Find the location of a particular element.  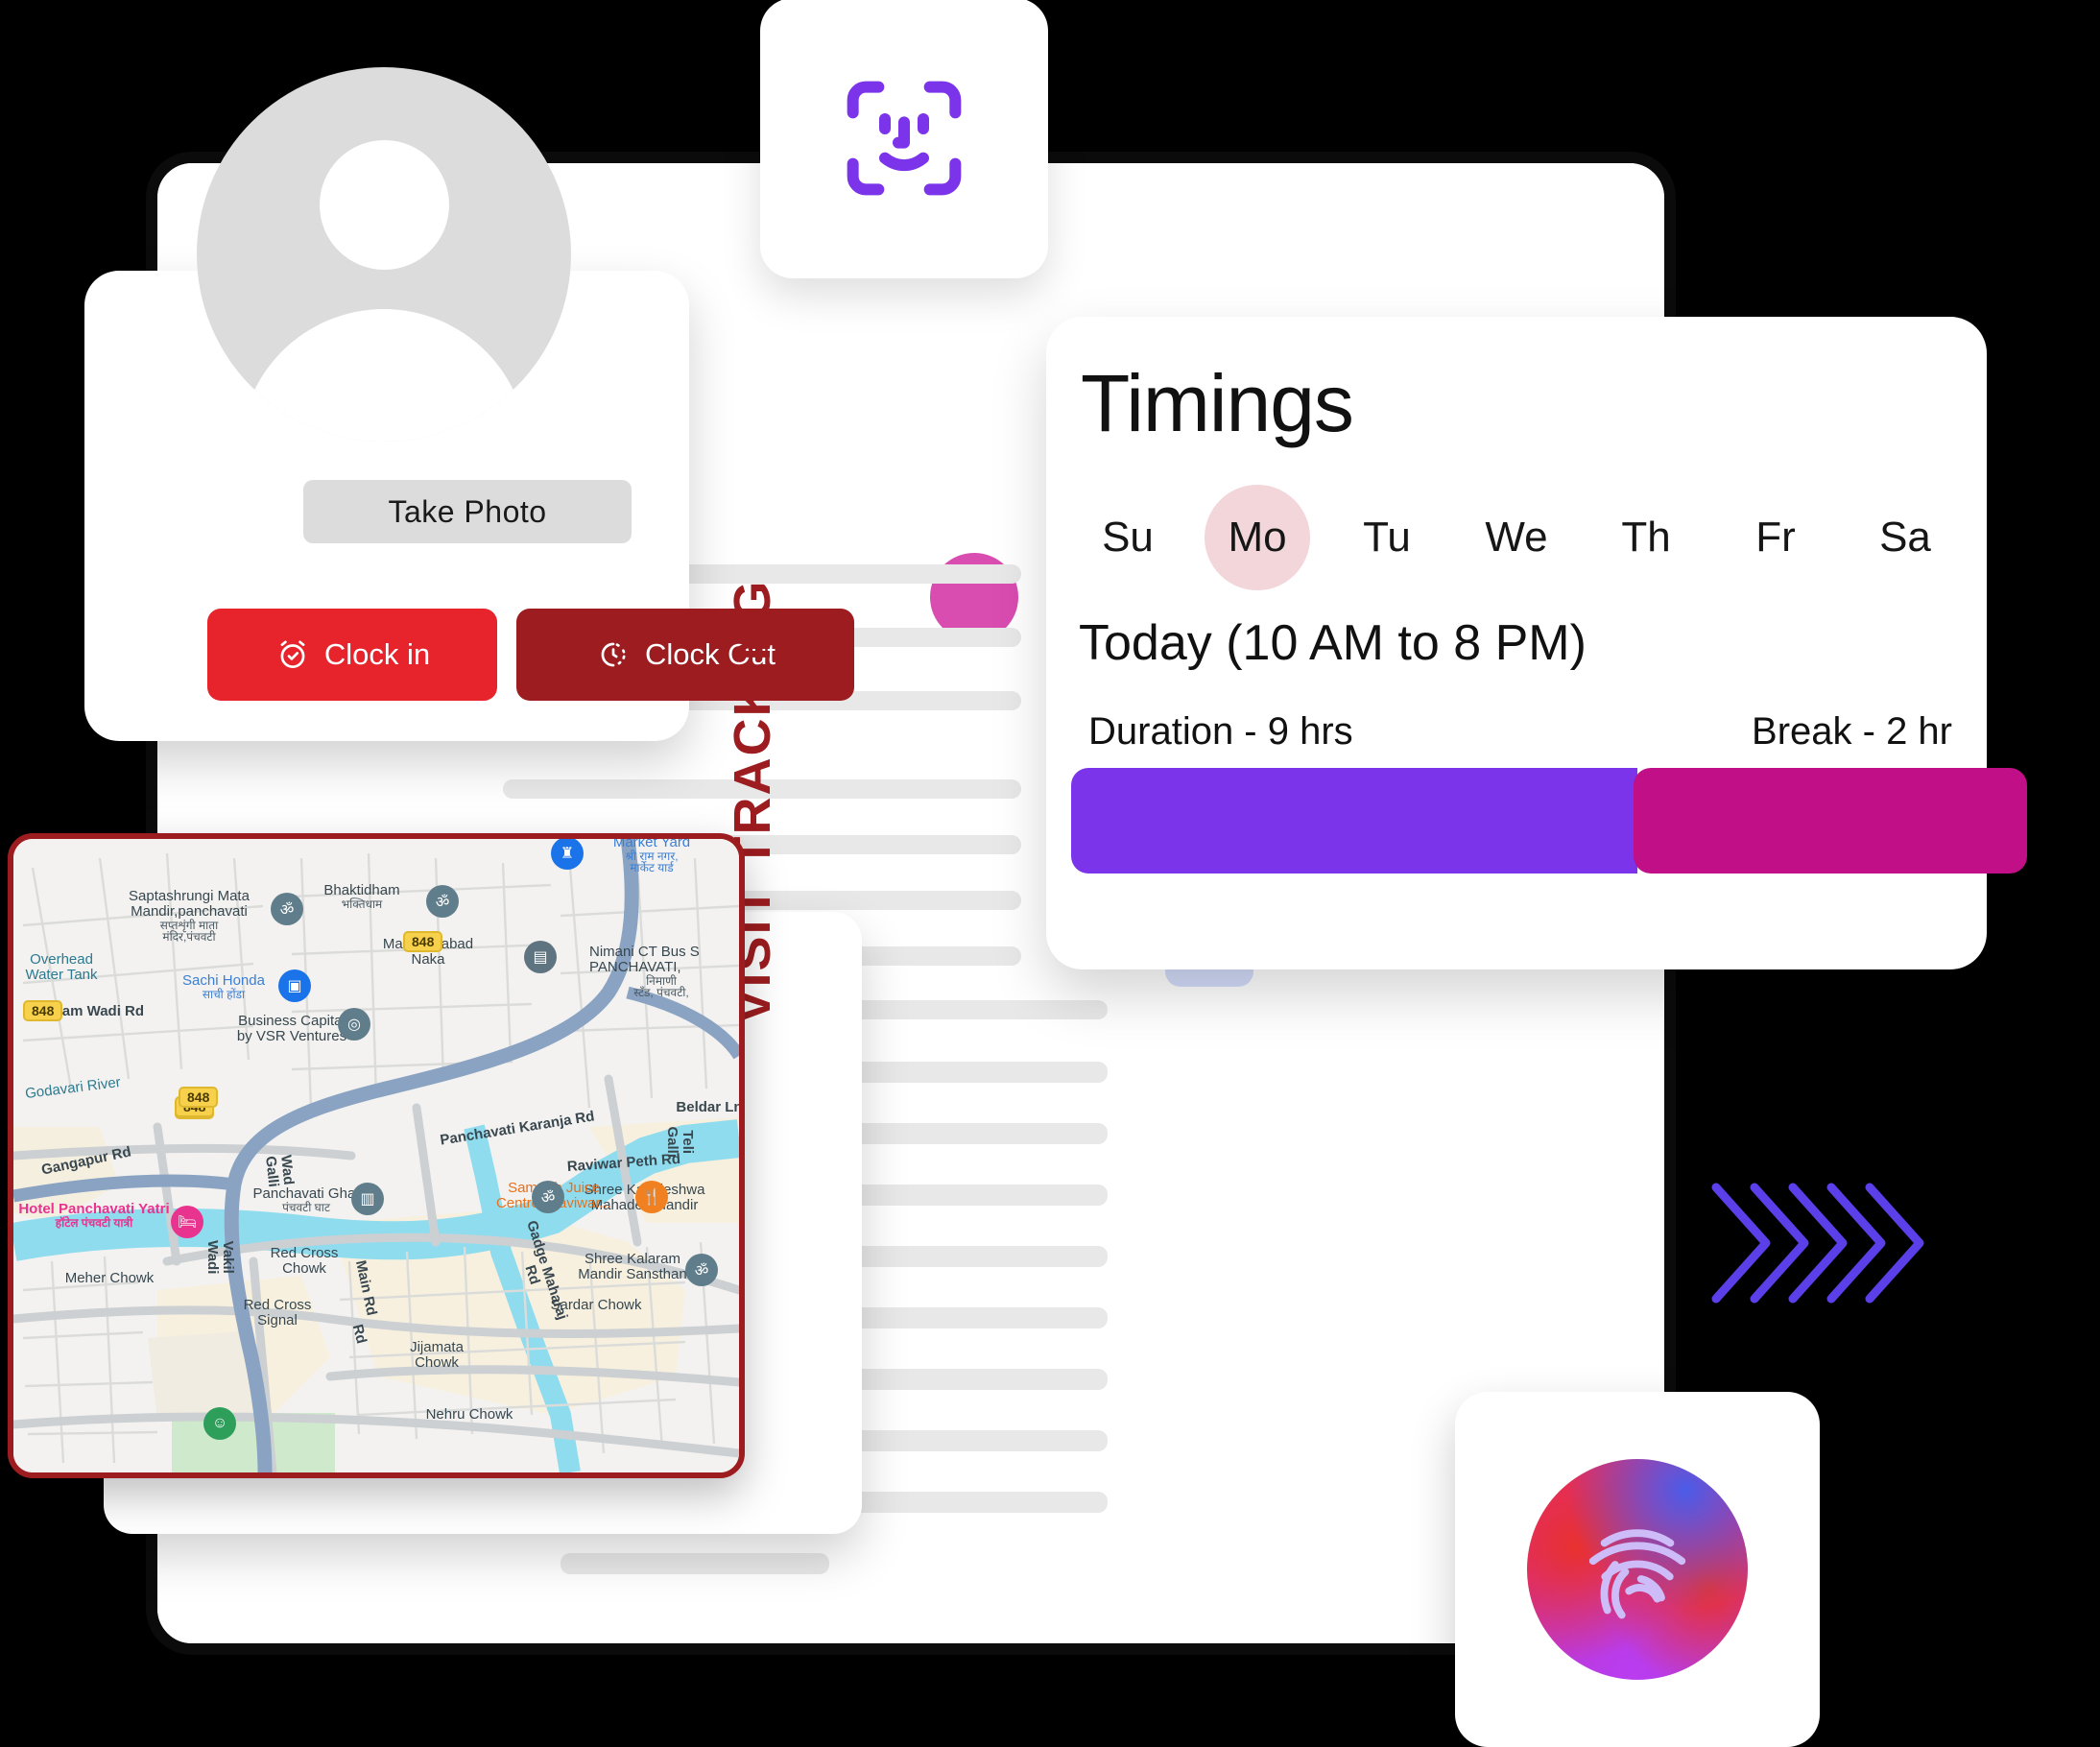

shop-pin-icon: ▣ is located at coordinates (294, 989).